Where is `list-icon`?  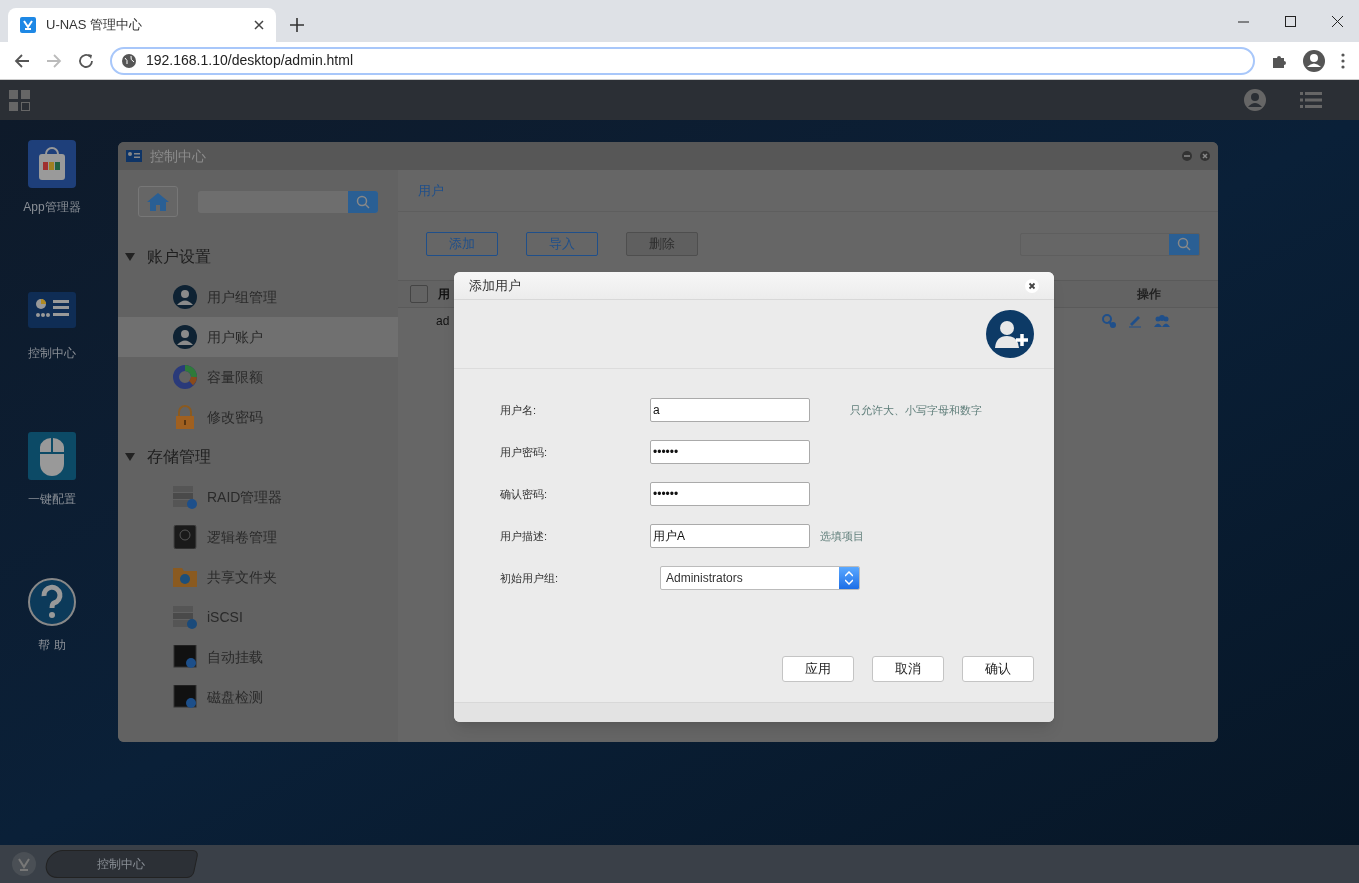
list-icon is located at coordinates (1311, 100).